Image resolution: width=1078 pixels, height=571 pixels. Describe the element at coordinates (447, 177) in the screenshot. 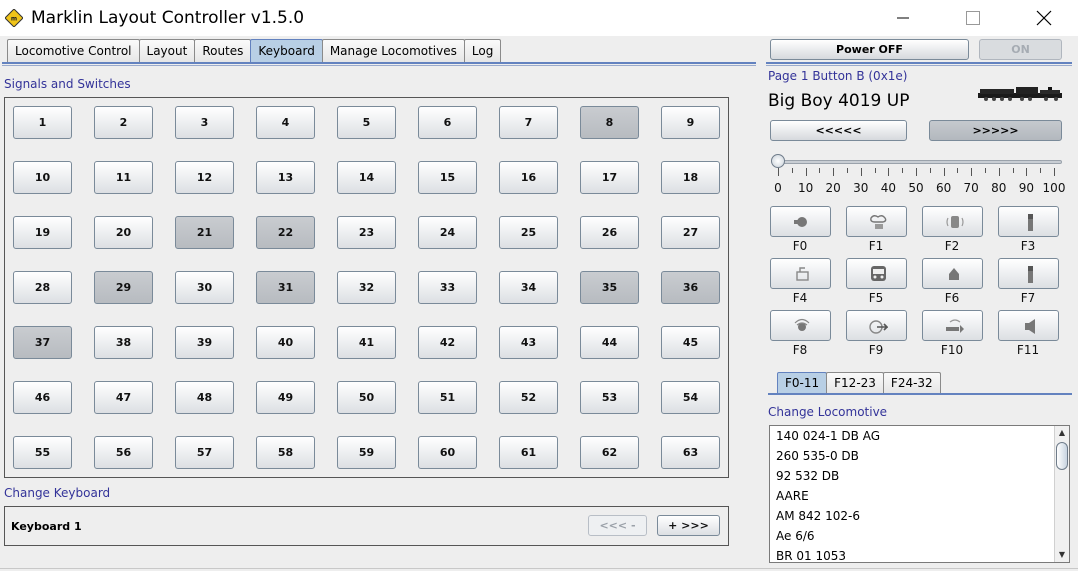

I see `signal-key-15: 15` at that location.